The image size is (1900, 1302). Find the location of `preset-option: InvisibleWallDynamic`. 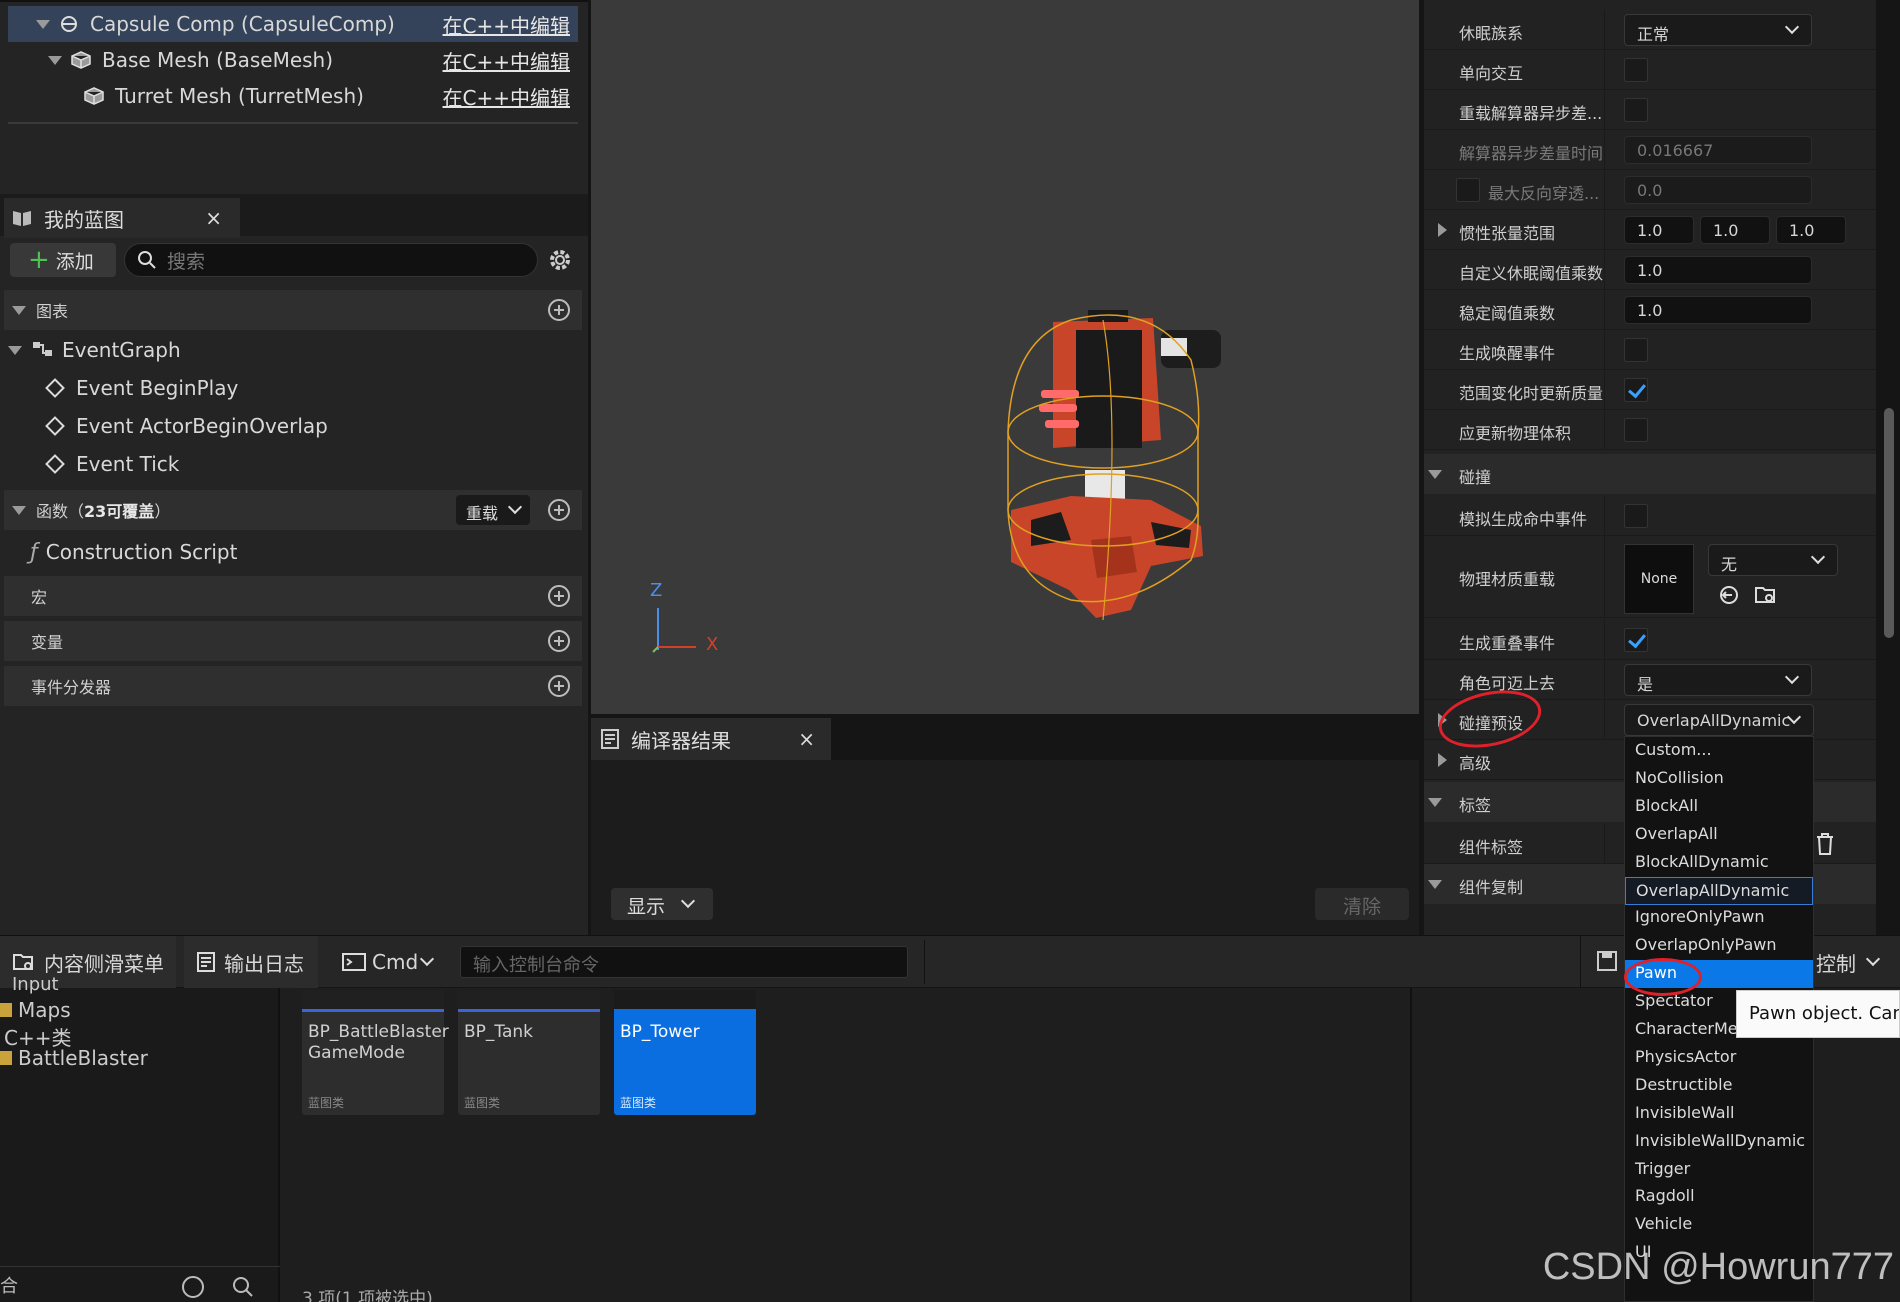

preset-option: InvisibleWallDynamic is located at coordinates (1719, 1142).